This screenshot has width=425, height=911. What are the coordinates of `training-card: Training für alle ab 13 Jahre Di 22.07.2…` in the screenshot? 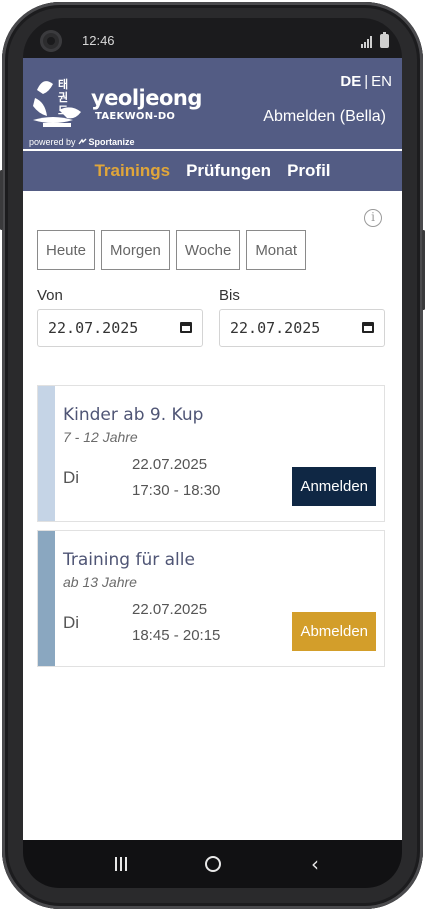 It's located at (211, 598).